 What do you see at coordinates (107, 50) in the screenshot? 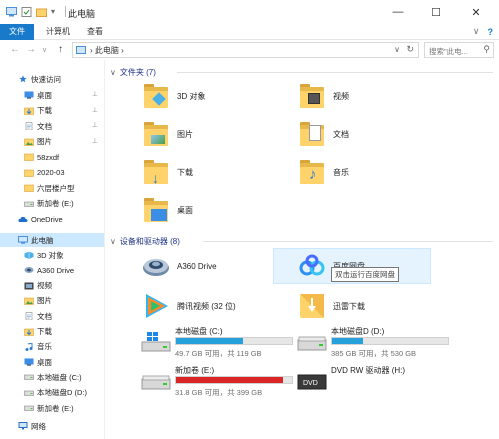
I see `breadcrumb: › 此电脑 ›` at bounding box center [107, 50].